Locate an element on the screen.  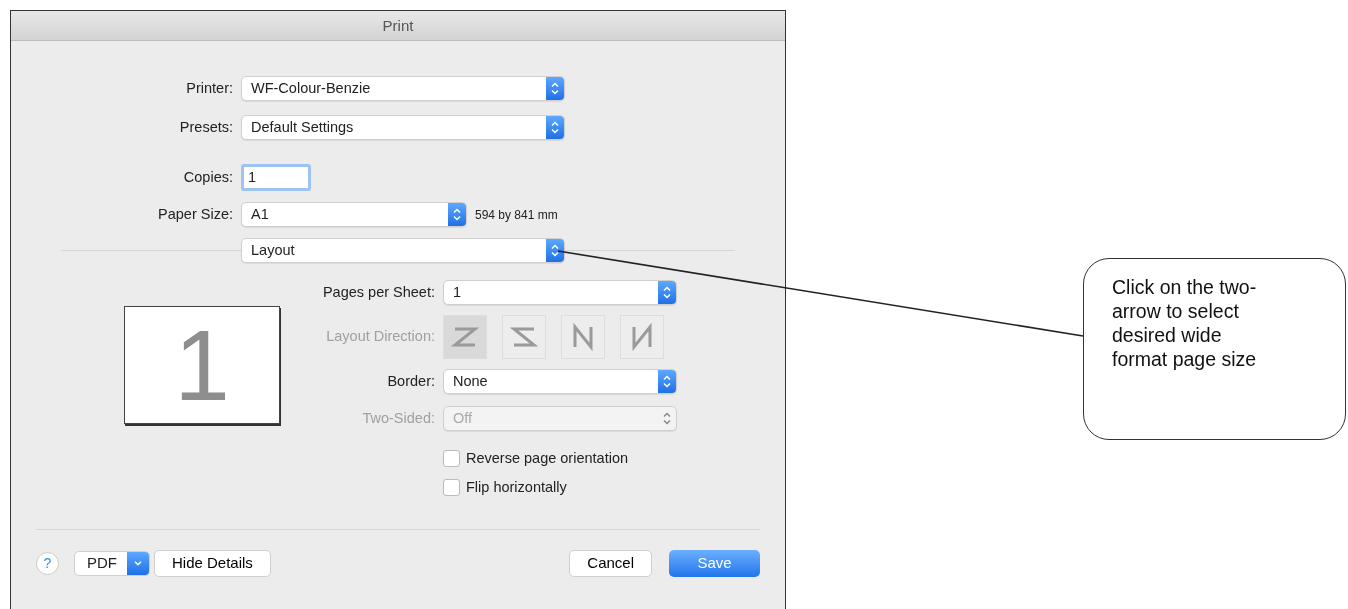
option-label: Two-Sided: is located at coordinates (398, 418).